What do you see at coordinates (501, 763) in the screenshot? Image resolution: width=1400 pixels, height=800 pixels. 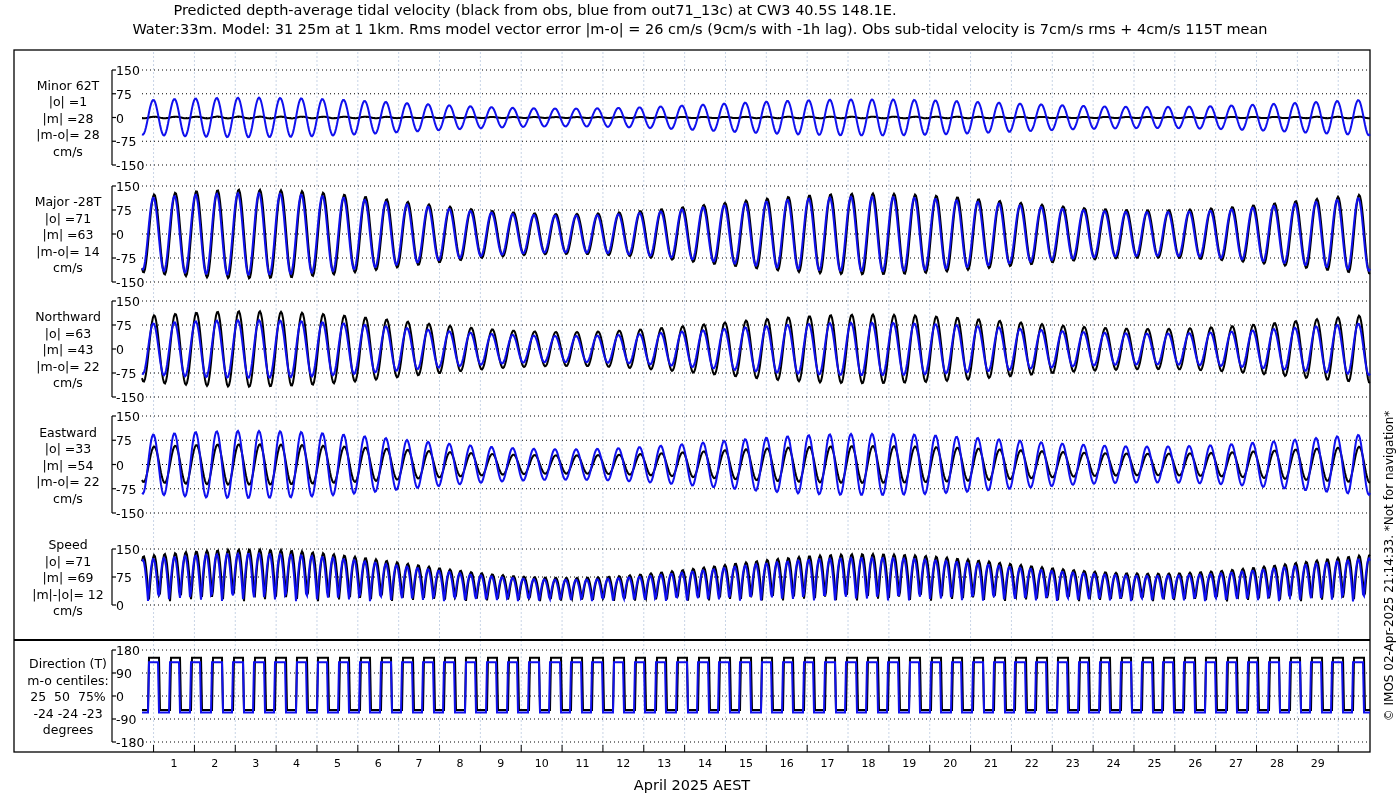 I see `x-tick-label: 9` at bounding box center [501, 763].